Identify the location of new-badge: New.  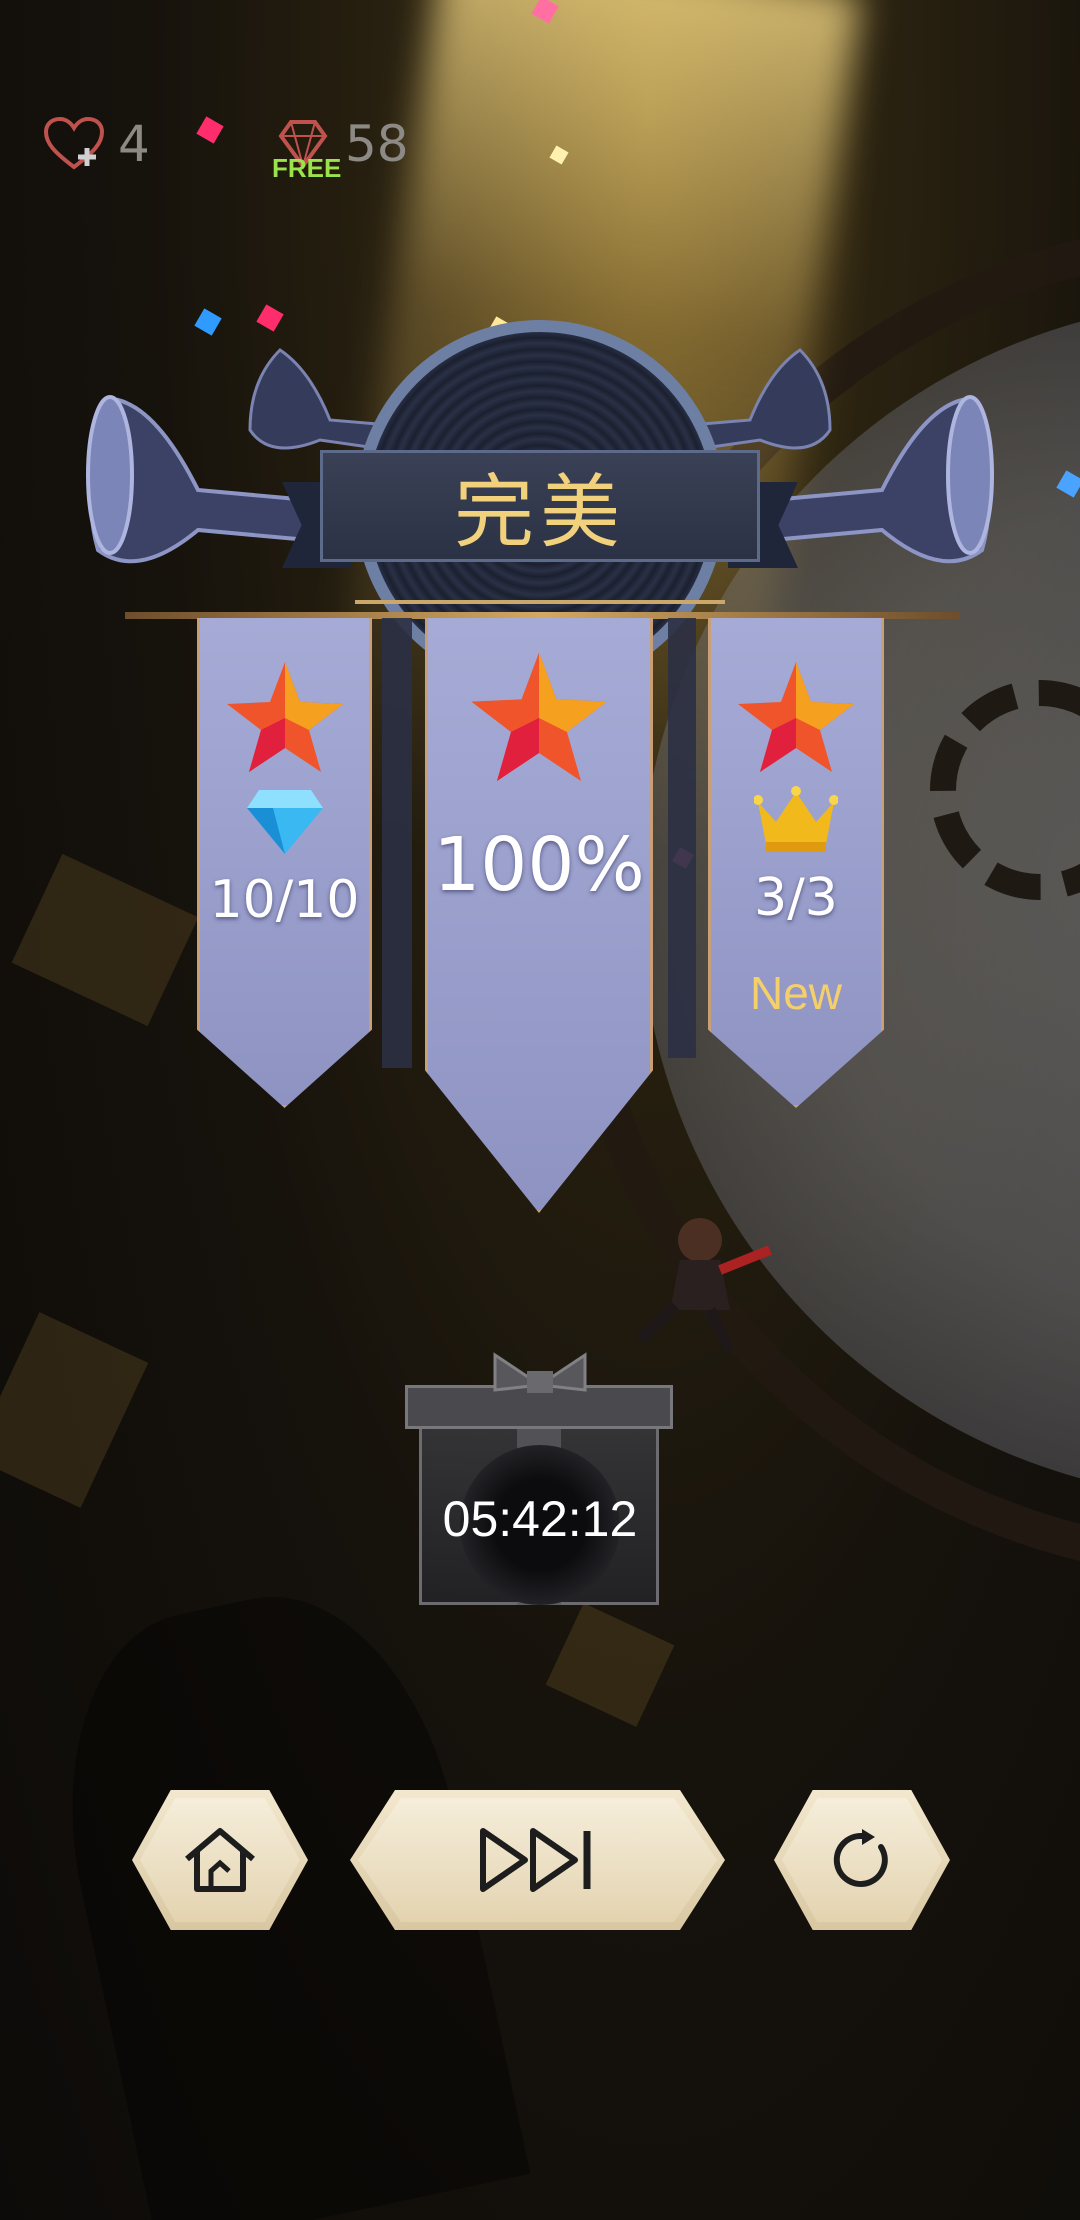
(796, 993).